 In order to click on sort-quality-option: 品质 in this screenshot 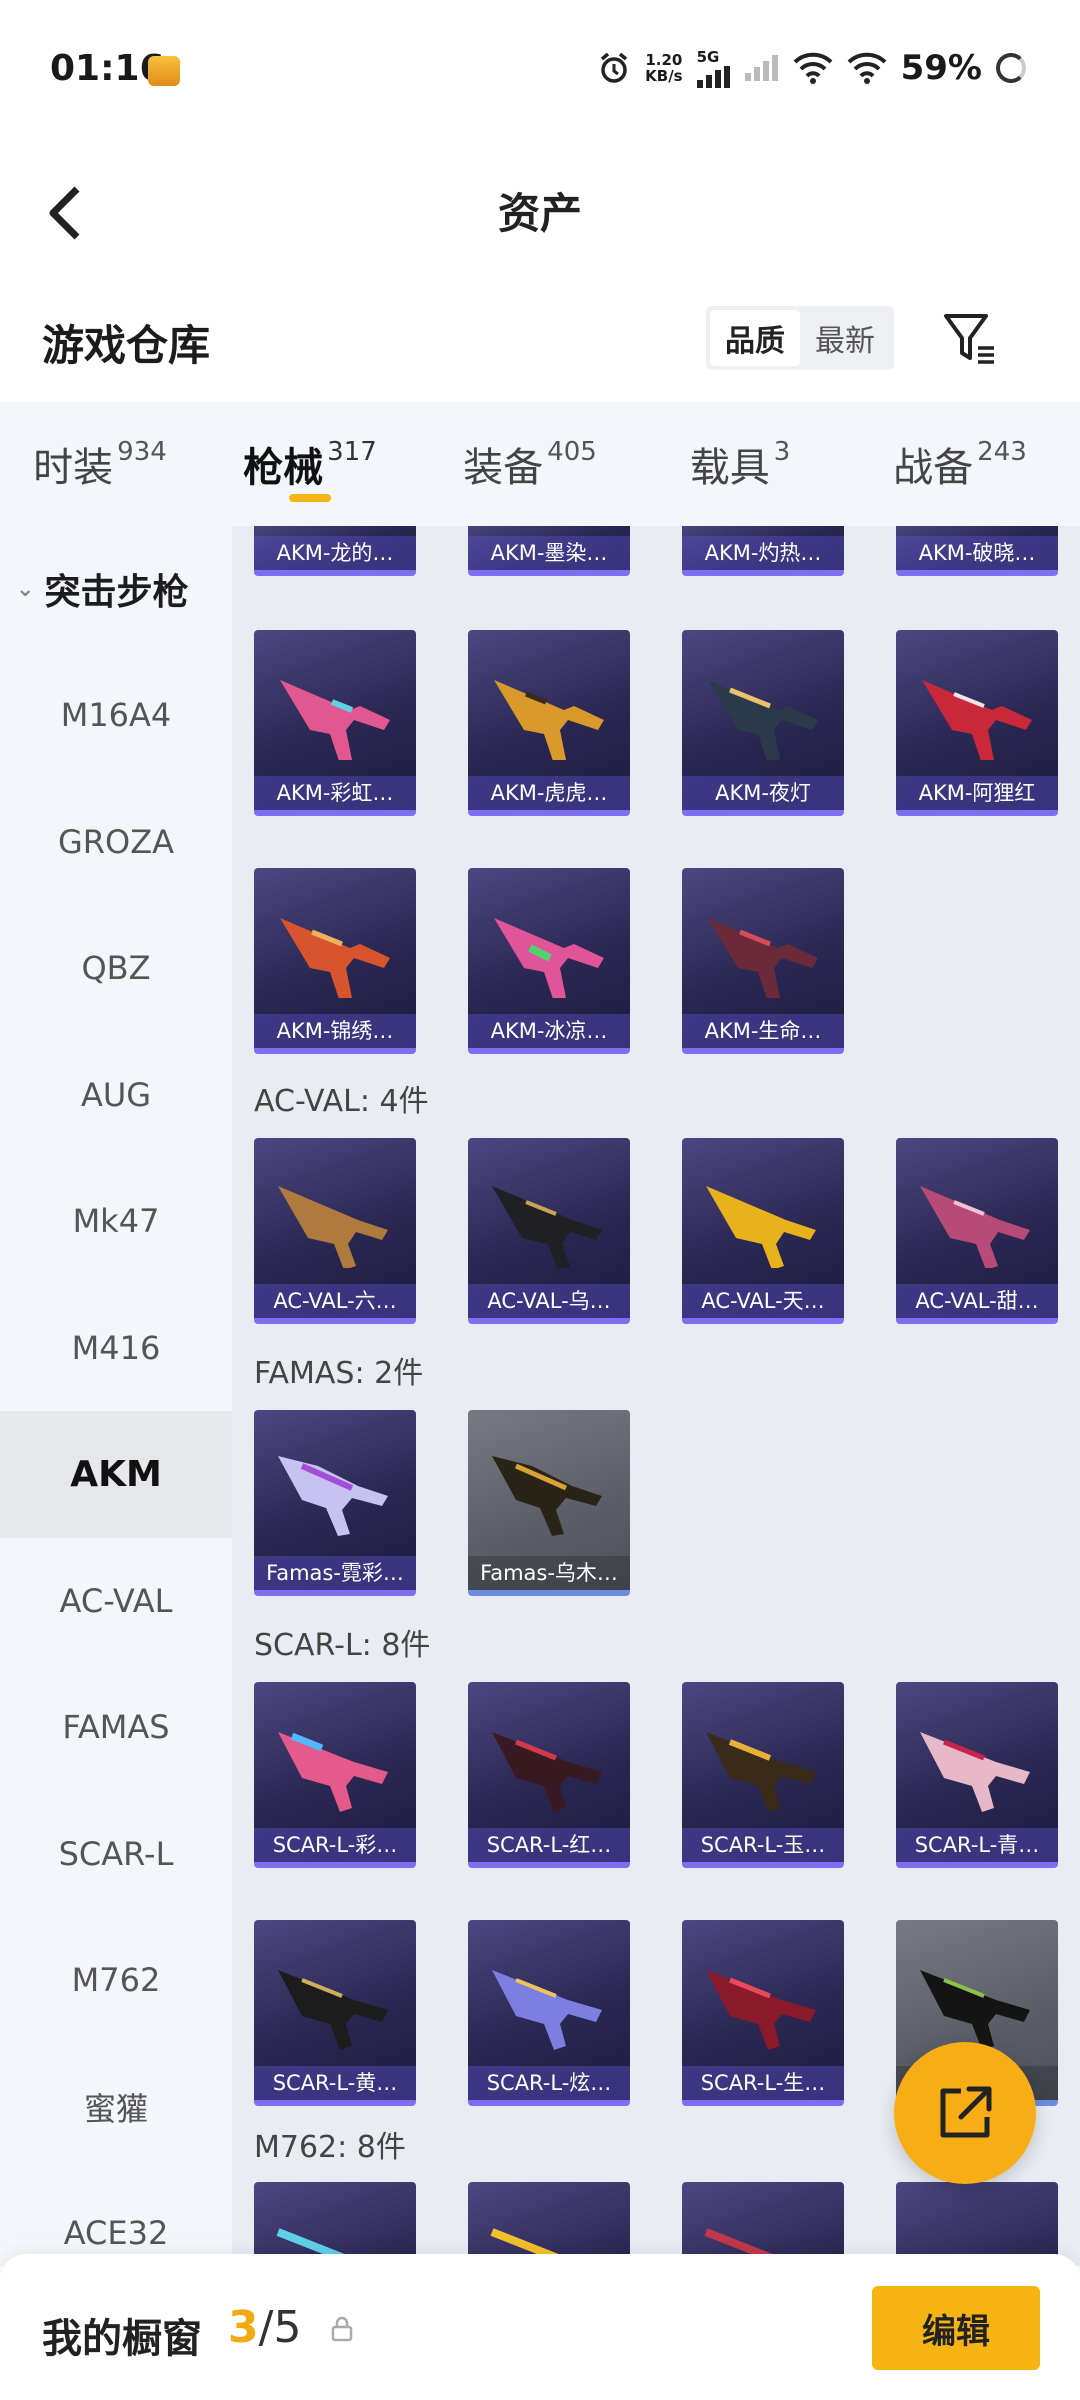, I will do `click(755, 338)`.